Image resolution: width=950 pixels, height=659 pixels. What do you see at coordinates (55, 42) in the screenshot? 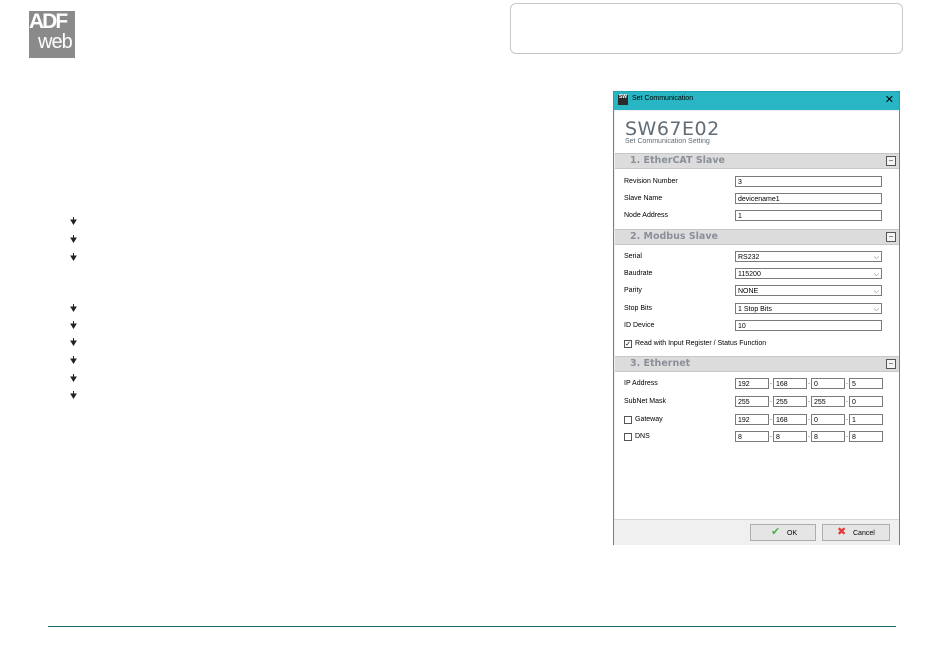
I see `logo-text-web: web` at bounding box center [55, 42].